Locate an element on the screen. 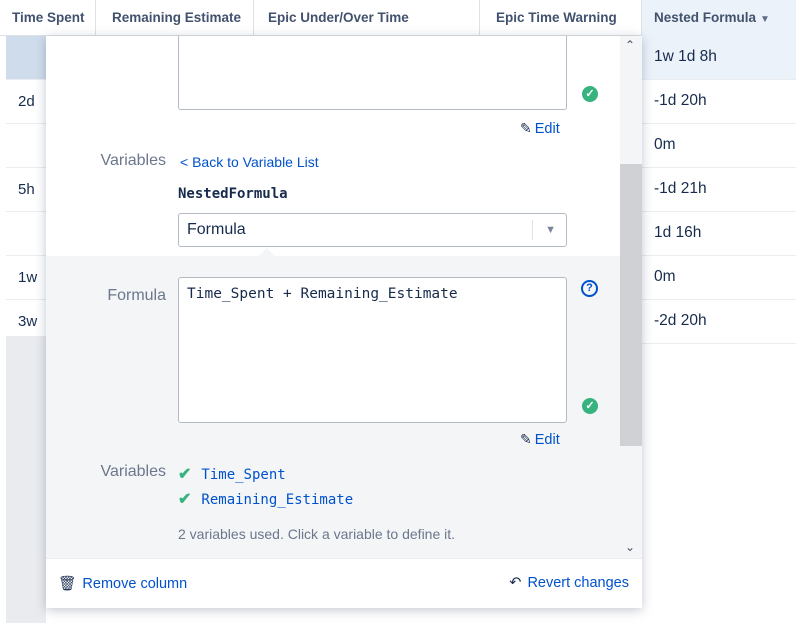  revert-changes-button: ↶ Revert changes is located at coordinates (569, 583).